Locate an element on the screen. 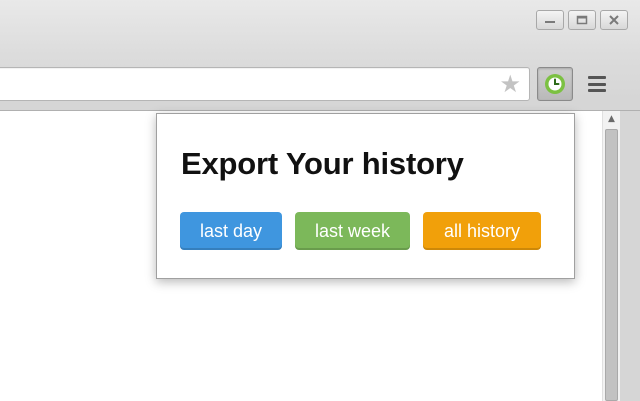 This screenshot has height=401, width=640. close-icon is located at coordinates (614, 20).